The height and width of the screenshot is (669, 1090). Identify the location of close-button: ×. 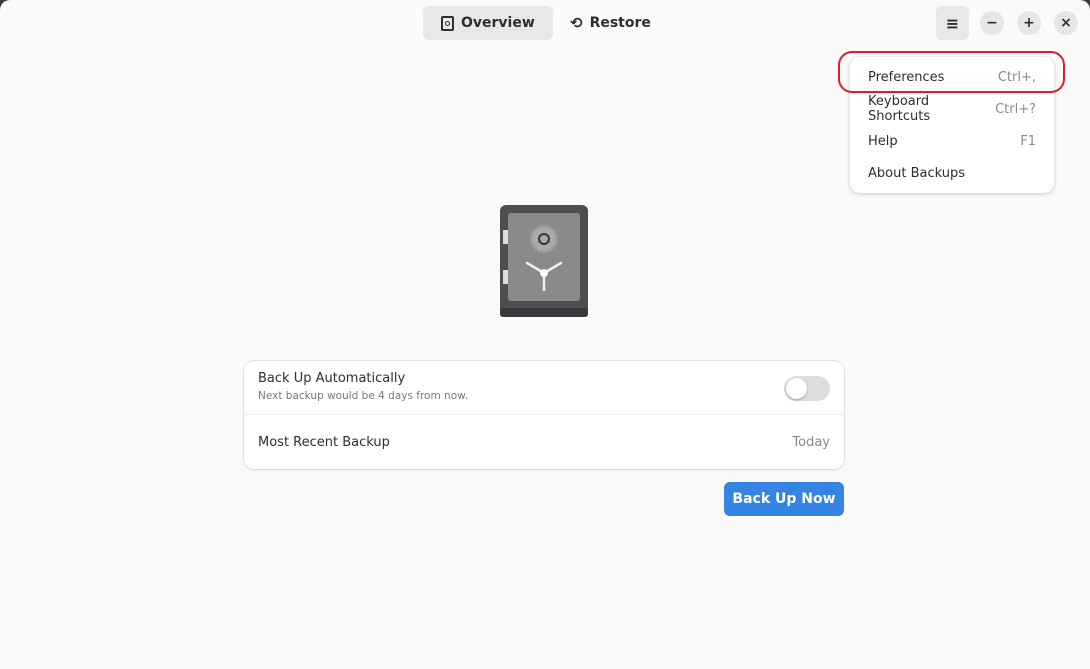
(1066, 23).